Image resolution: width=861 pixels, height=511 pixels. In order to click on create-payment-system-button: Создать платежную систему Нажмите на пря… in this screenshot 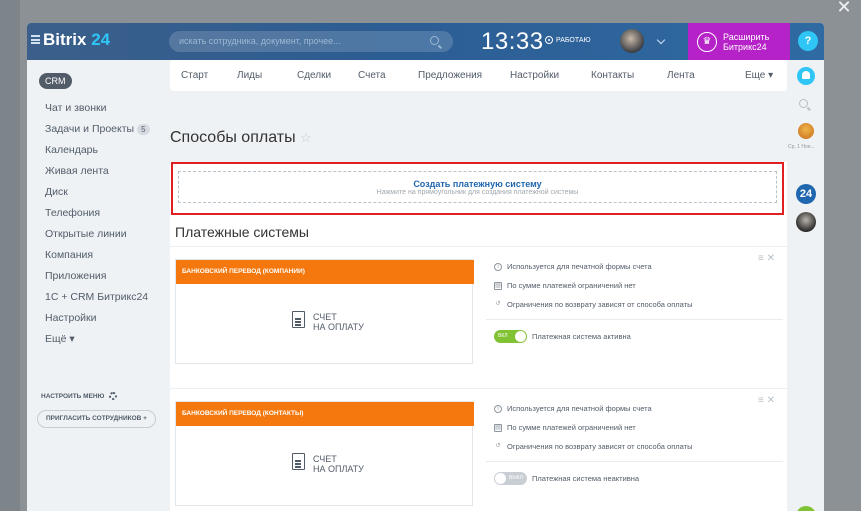, I will do `click(477, 187)`.